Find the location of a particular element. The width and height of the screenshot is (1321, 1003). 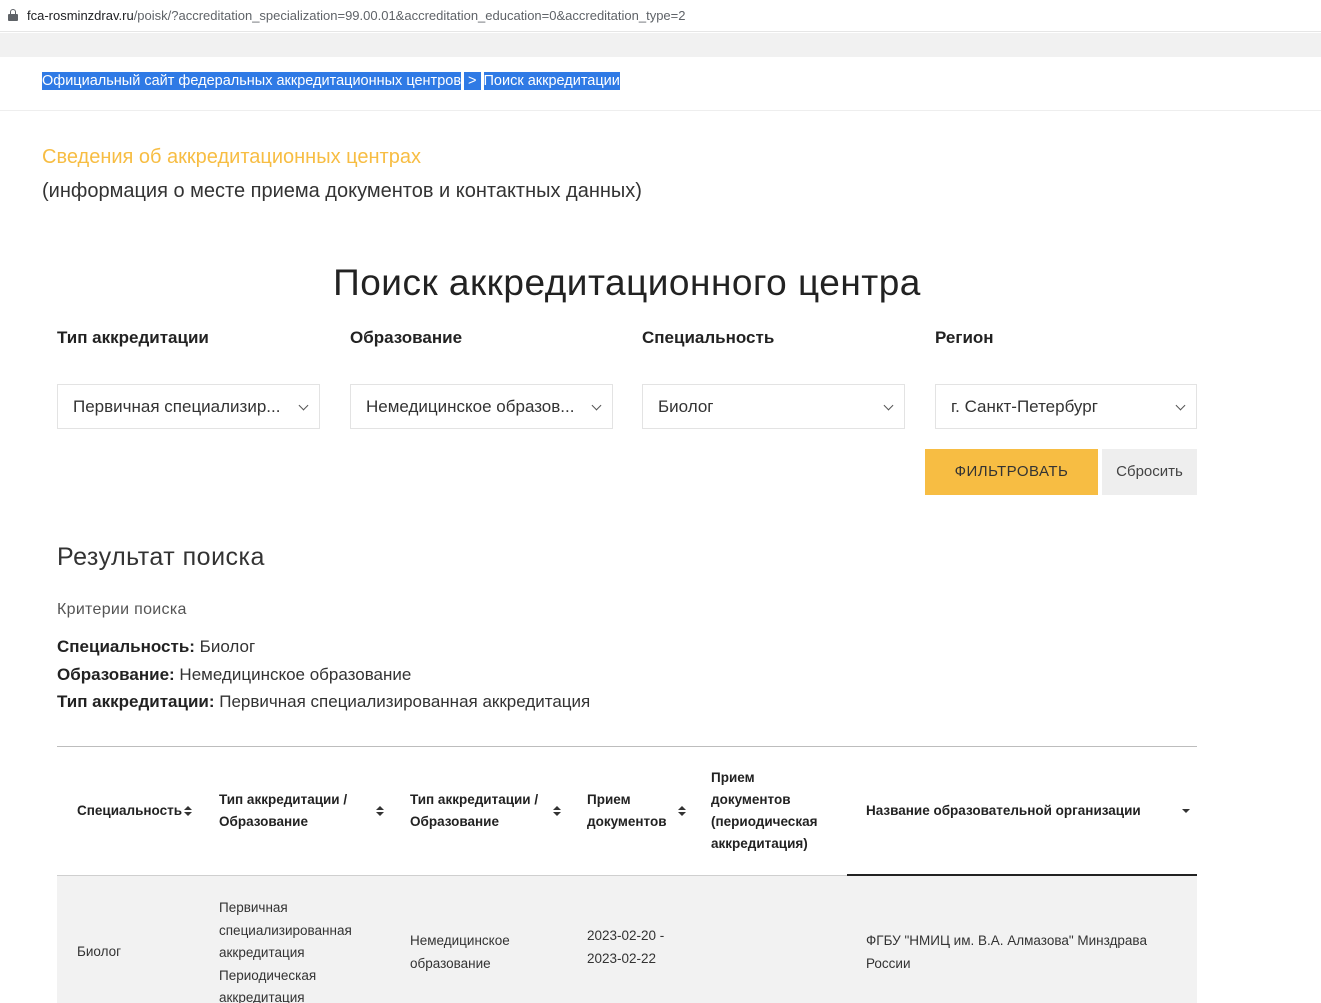

cell-line: Периодическая is located at coordinates (268, 975).